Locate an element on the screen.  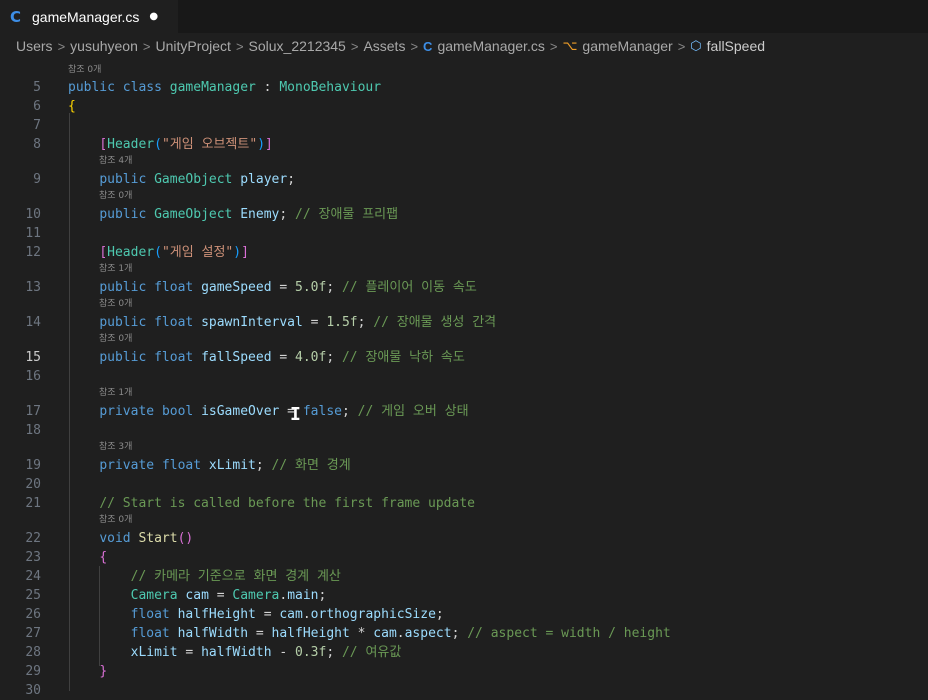
breadcrumb-folder: Solux_2212345 is located at coordinates (297, 46).